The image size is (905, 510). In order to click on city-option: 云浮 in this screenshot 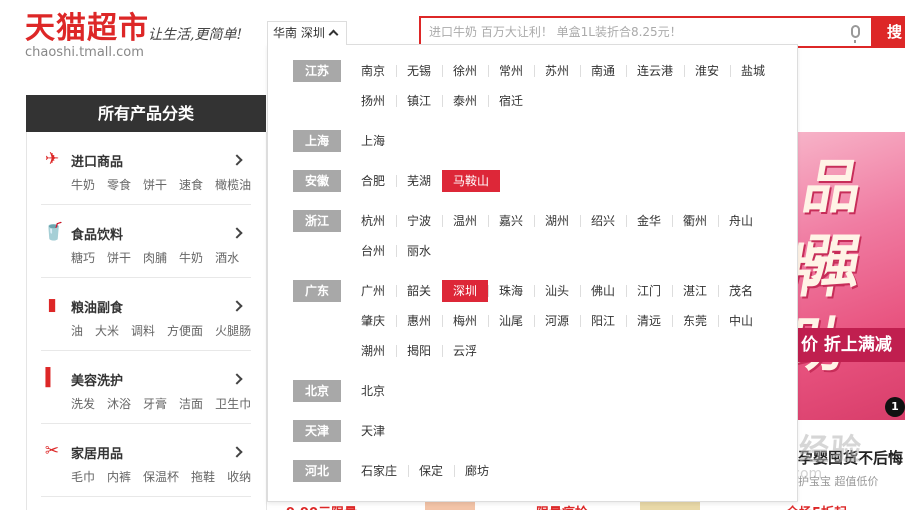, I will do `click(465, 351)`.